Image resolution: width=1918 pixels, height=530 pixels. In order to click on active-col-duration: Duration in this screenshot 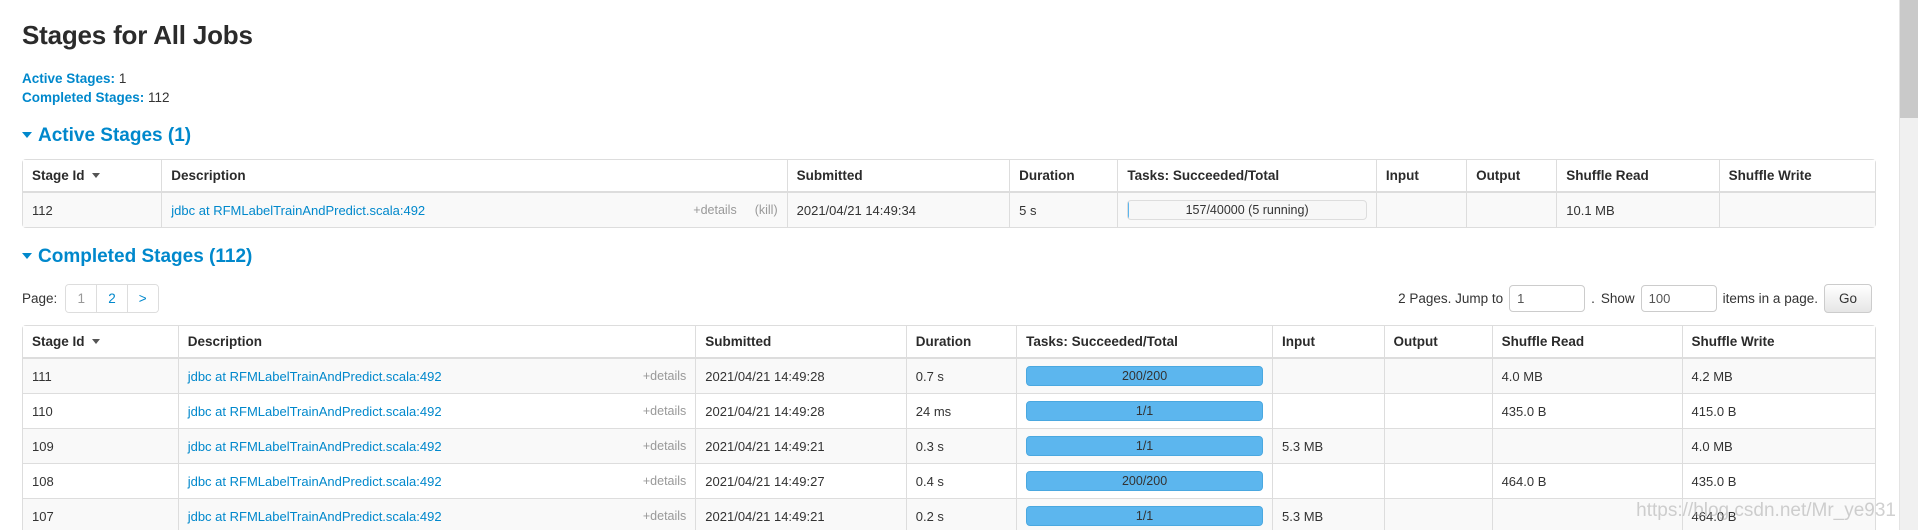, I will do `click(1063, 176)`.